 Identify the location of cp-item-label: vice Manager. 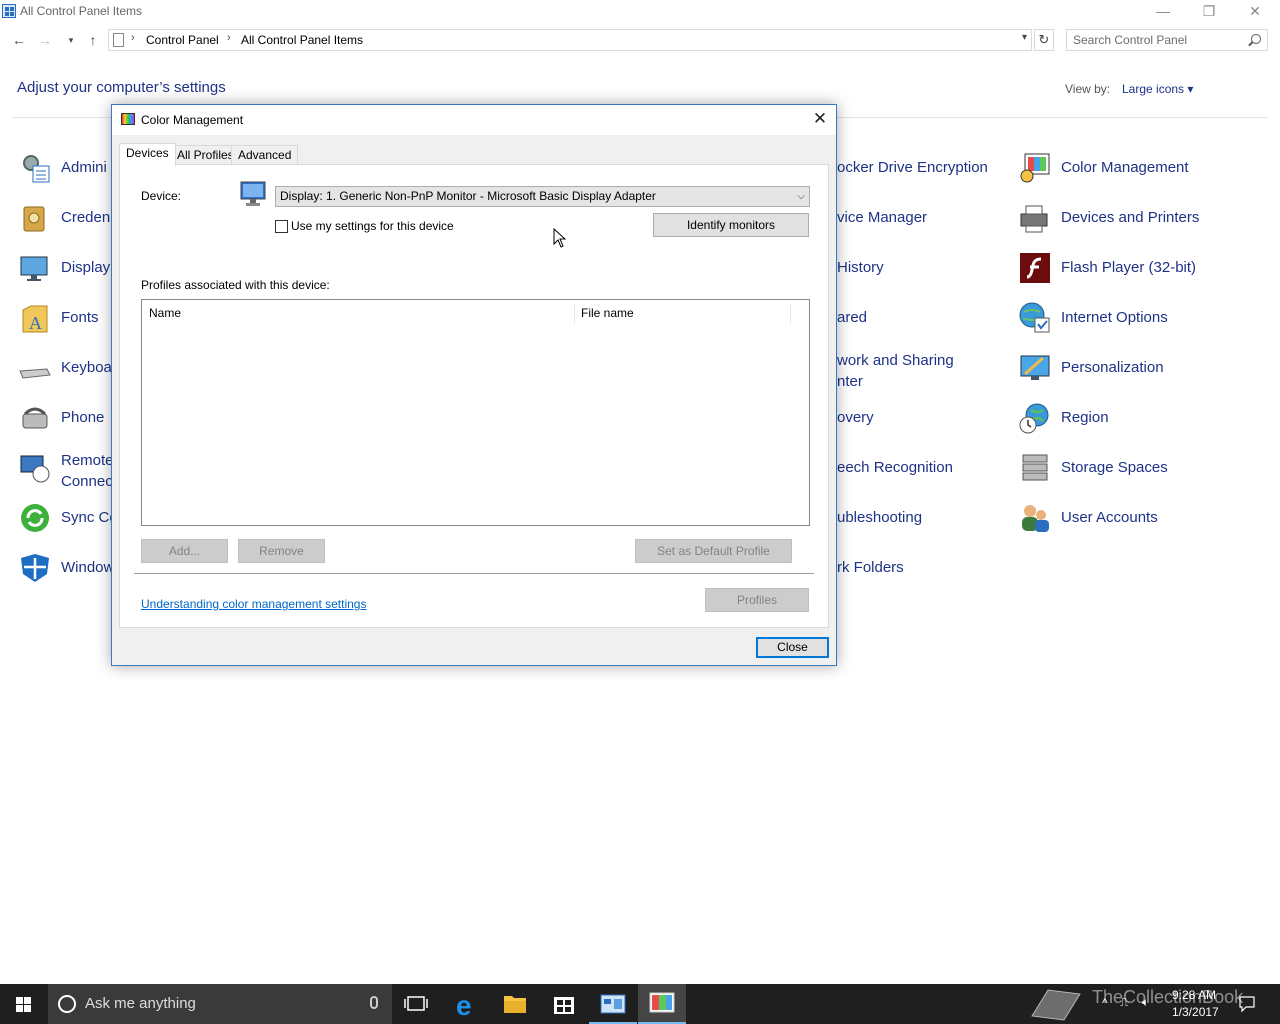
(882, 217).